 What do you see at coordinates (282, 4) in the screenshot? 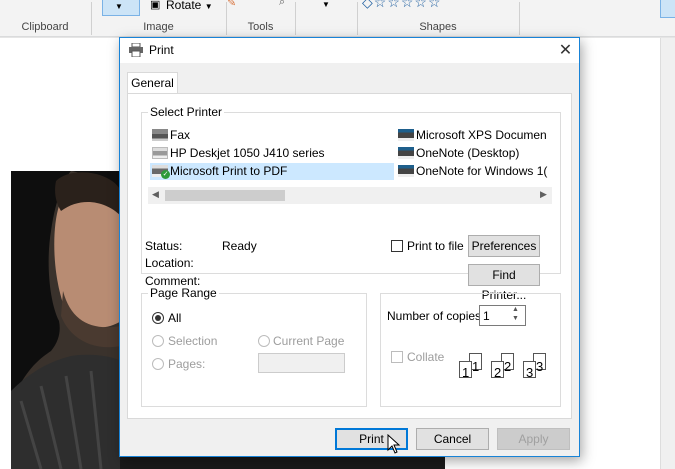
I see `magnifier-icon: ⌕` at bounding box center [282, 4].